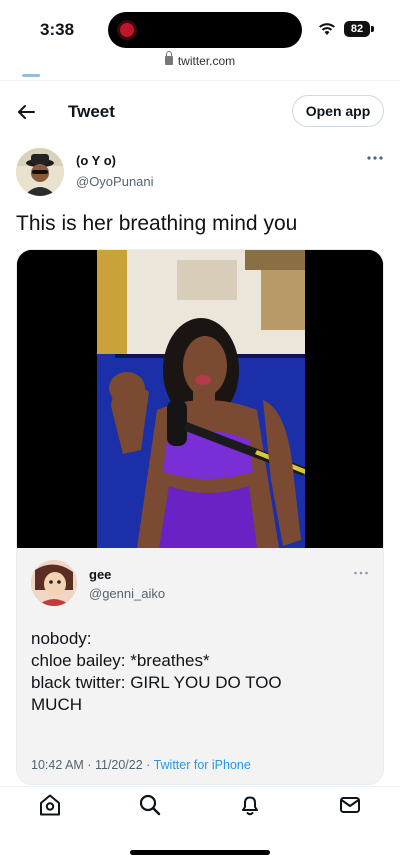 This screenshot has height=864, width=400. I want to click on home-icon, so click(50, 805).